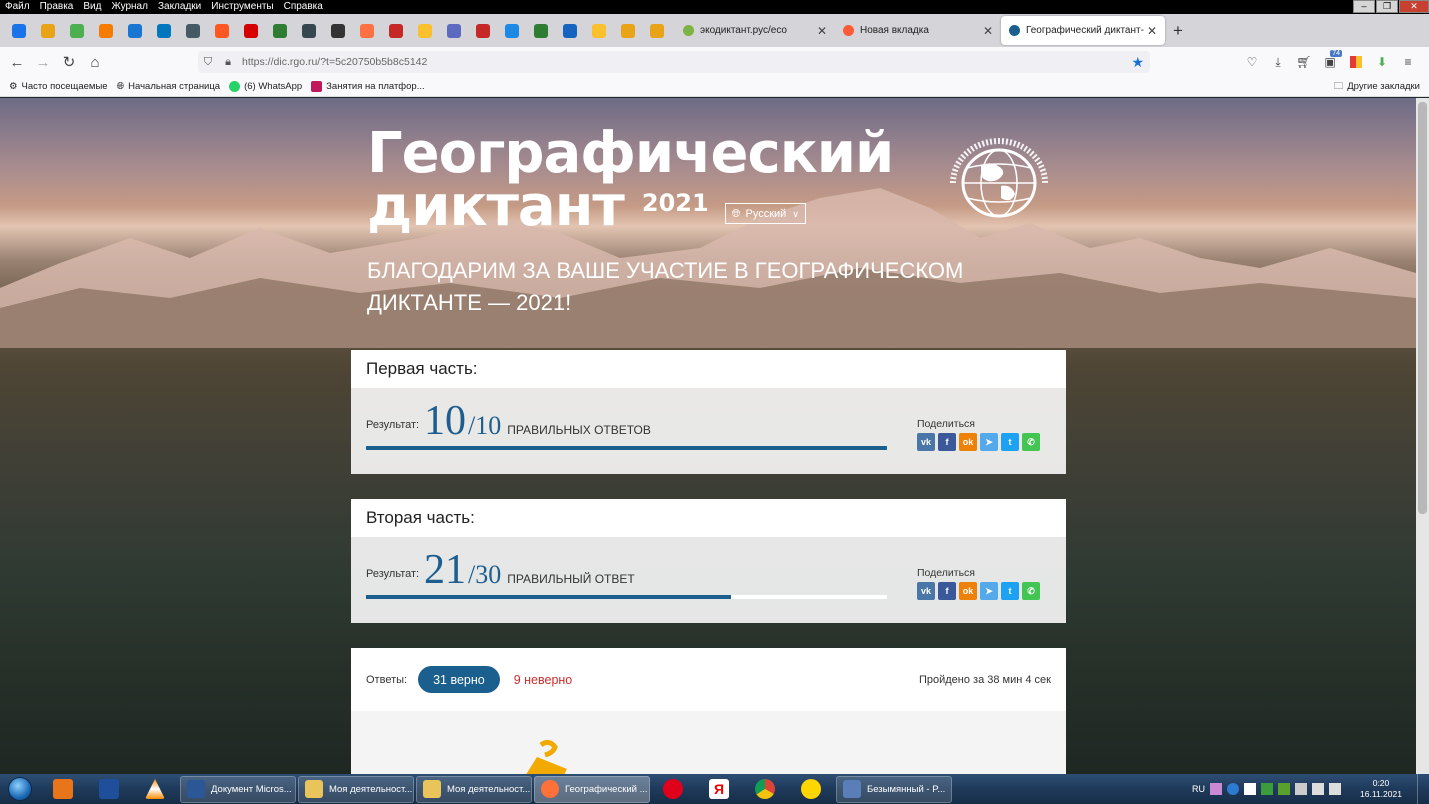  Describe the element at coordinates (1381, 789) in the screenshot. I see `clock: 0:20 16.11.2021` at that location.